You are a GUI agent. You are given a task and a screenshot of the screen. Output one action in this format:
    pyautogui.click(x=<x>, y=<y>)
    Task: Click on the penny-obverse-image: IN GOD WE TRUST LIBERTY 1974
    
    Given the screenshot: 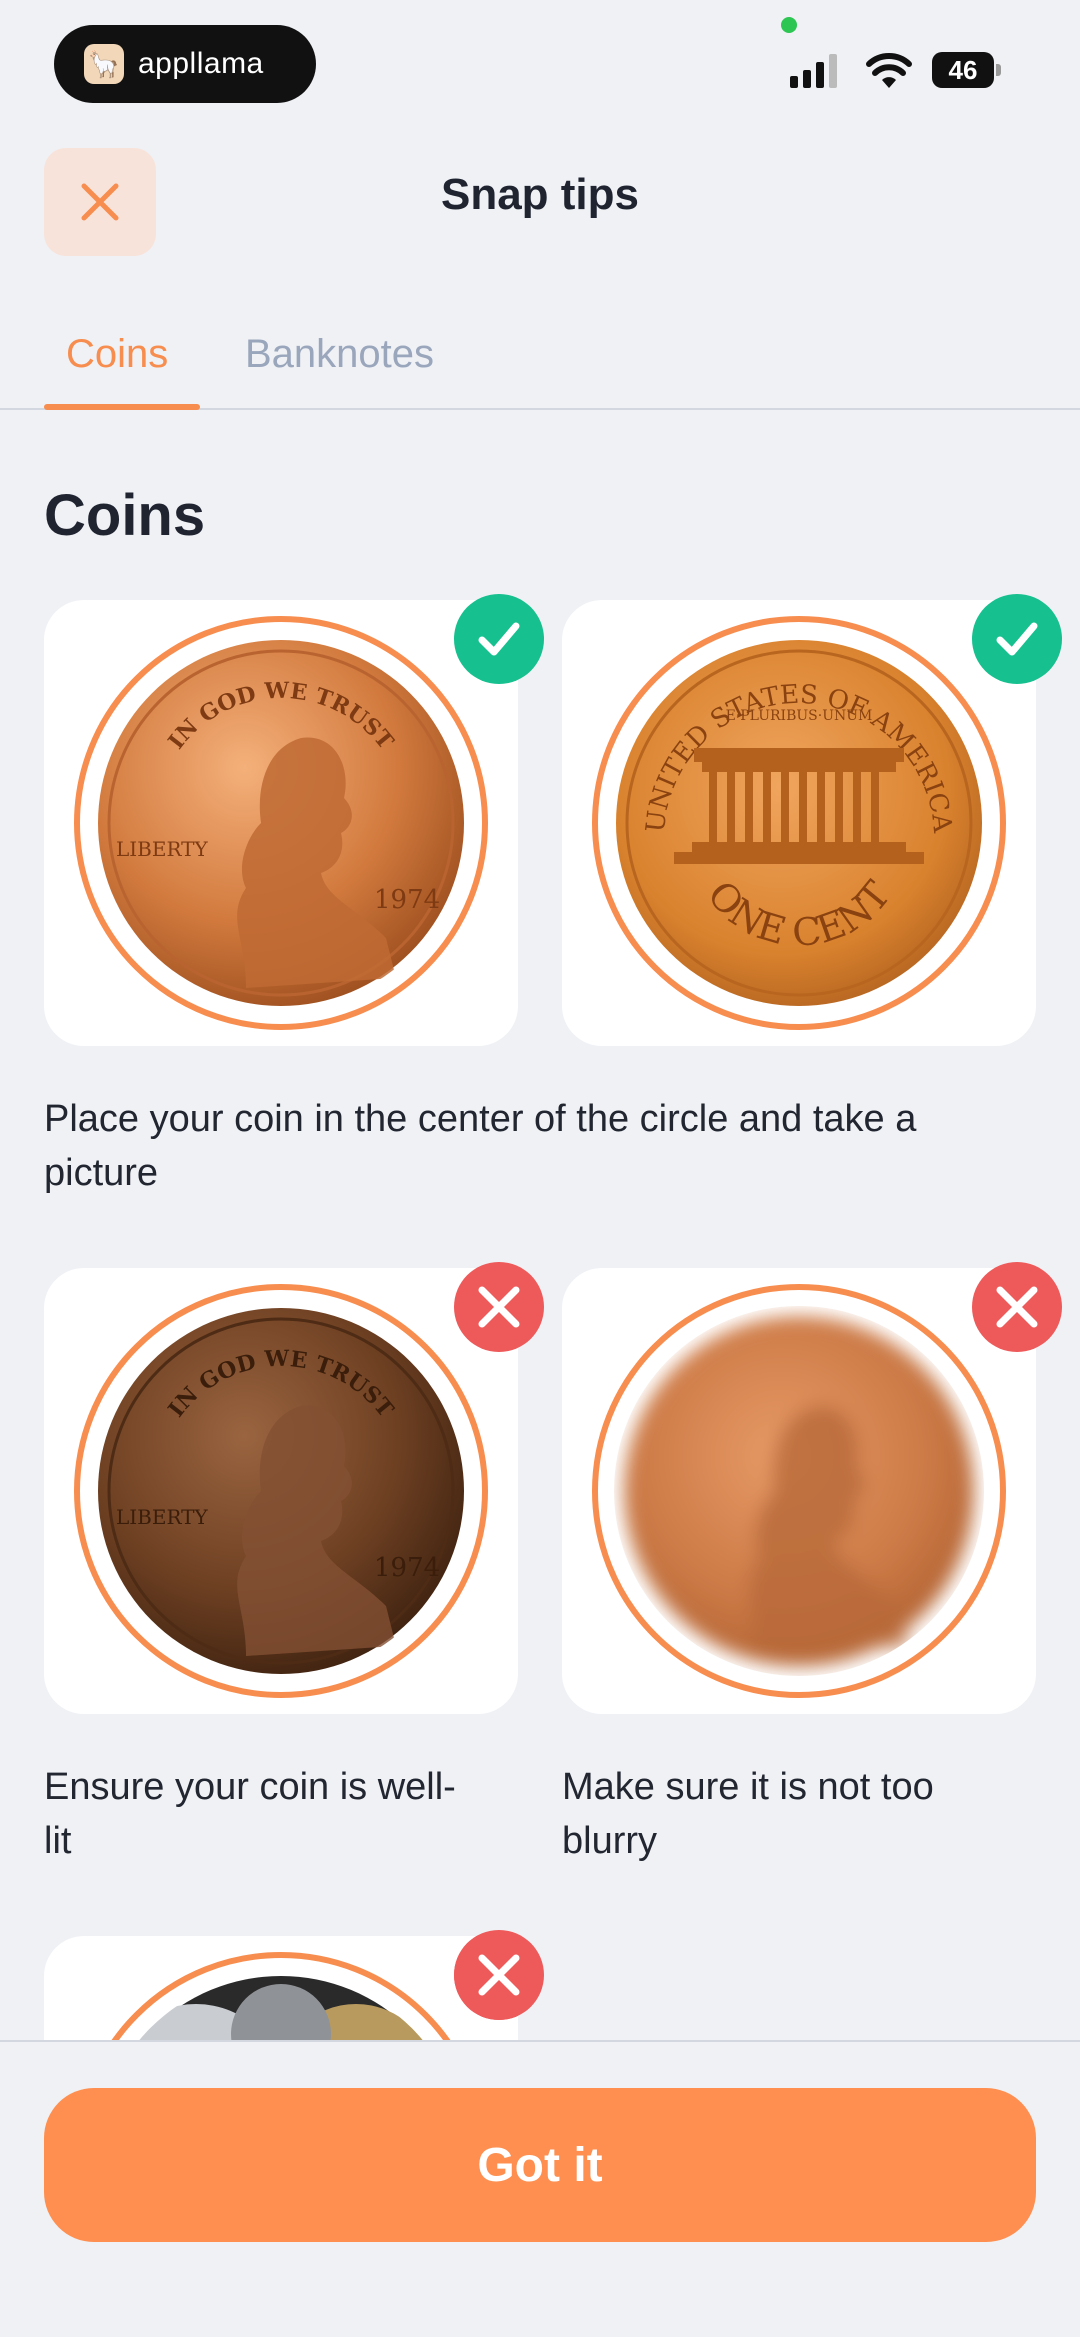 What is the action you would take?
    pyautogui.click(x=281, y=823)
    